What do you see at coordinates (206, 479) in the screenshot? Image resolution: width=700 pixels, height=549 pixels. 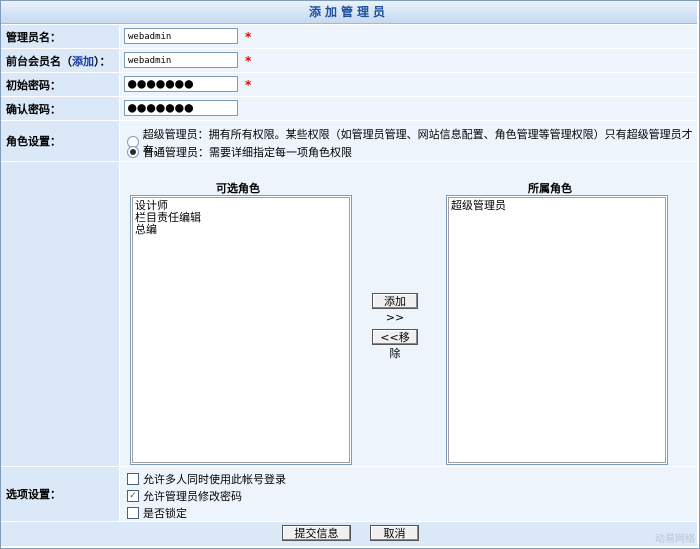 I see `allow-multi-login-option: 允许多人同时使用此帐号登录` at bounding box center [206, 479].